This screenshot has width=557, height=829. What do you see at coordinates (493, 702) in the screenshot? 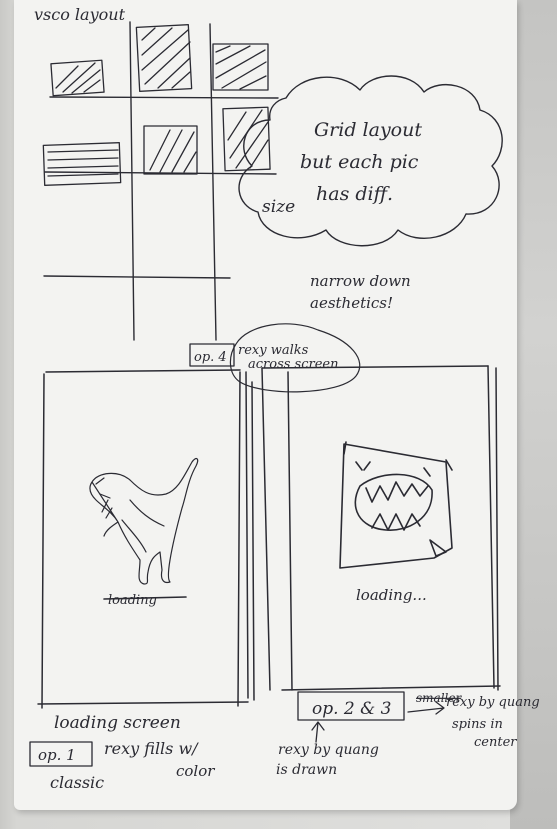
I see `op3-note-line-1: rexy by quang` at bounding box center [493, 702].